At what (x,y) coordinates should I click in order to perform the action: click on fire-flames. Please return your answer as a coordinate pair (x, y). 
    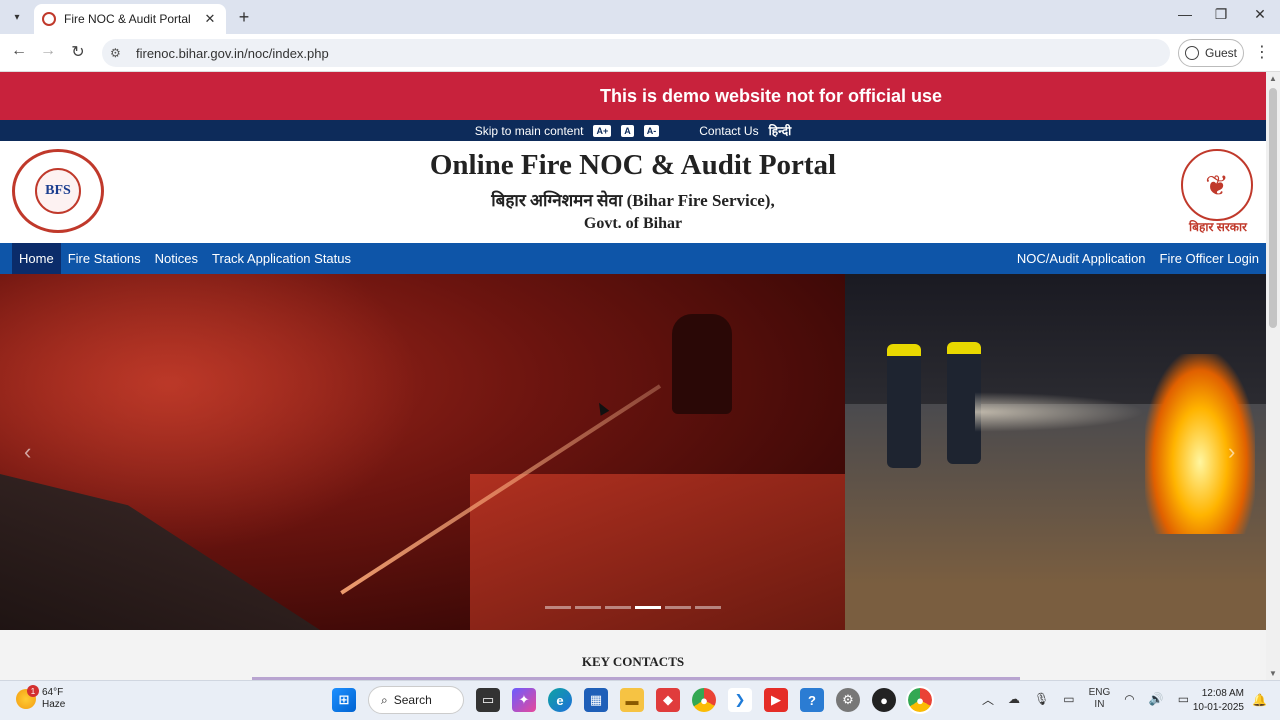
    Looking at the image, I should click on (1200, 444).